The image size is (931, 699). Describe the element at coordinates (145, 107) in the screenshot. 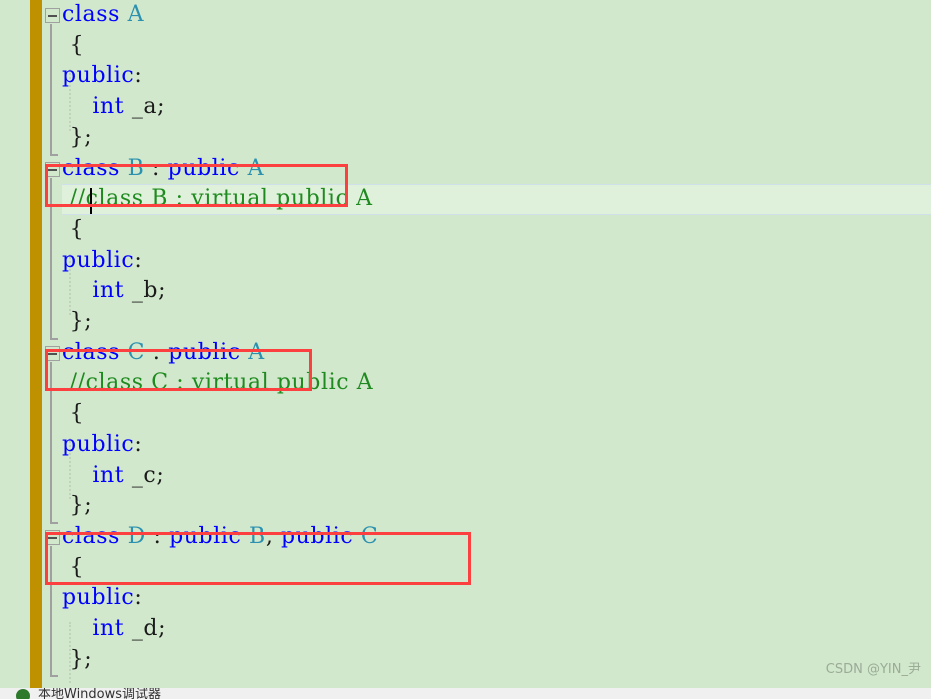

I see `code-token: _a;` at that location.